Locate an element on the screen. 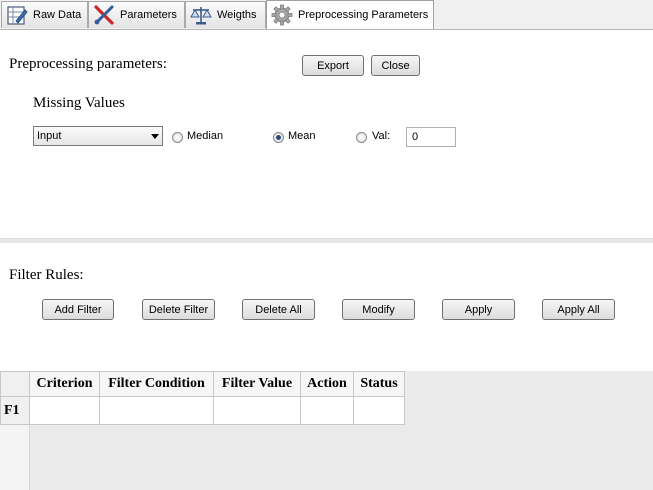 This screenshot has width=653, height=490. apply-button: Apply is located at coordinates (478, 309).